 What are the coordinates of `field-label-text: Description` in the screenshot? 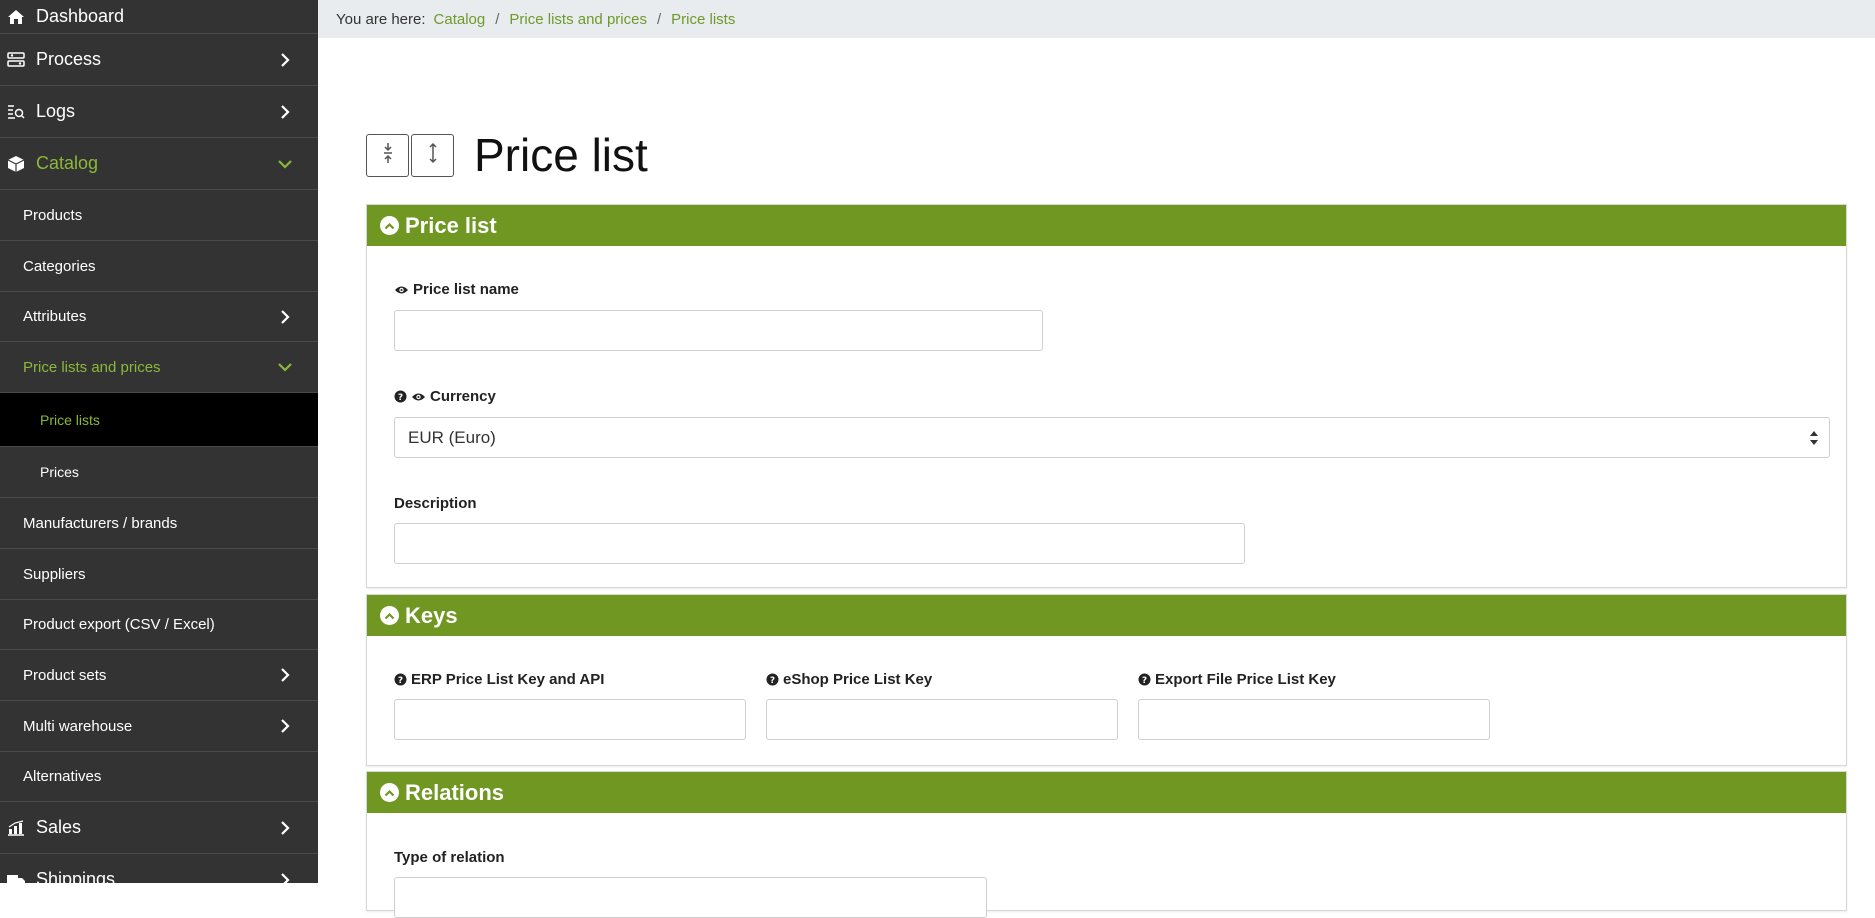 It's located at (435, 503).